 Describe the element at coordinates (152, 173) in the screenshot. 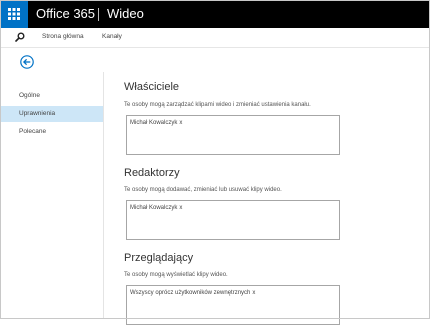

I see `editors-heading: Redaktorzy` at that location.